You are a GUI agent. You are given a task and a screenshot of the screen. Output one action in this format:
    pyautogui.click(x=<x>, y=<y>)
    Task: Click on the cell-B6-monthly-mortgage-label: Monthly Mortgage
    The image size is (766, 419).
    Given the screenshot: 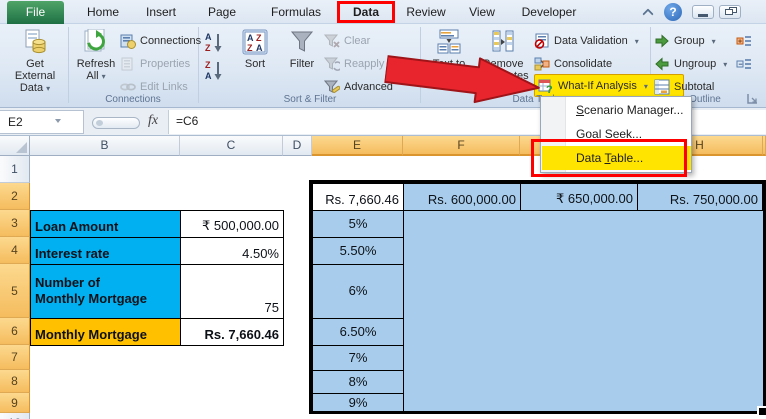 What is the action you would take?
    pyautogui.click(x=105, y=332)
    